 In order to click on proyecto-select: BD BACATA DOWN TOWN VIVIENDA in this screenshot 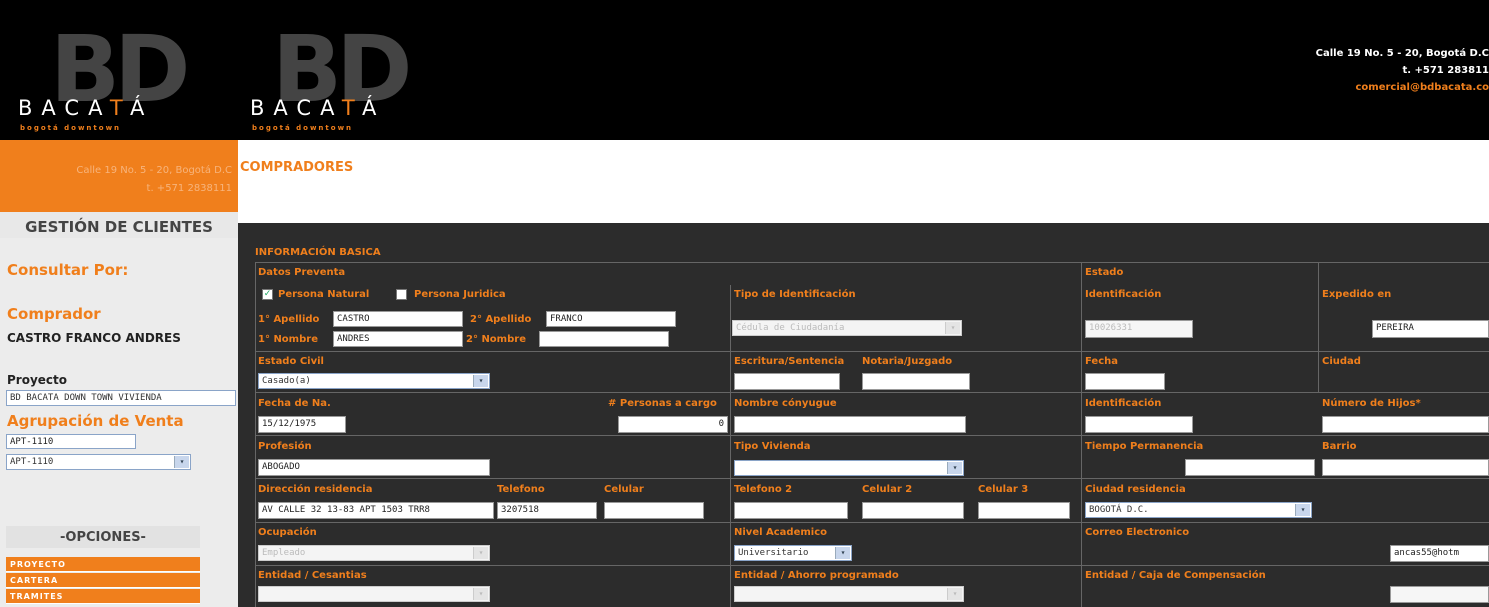, I will do `click(121, 398)`.